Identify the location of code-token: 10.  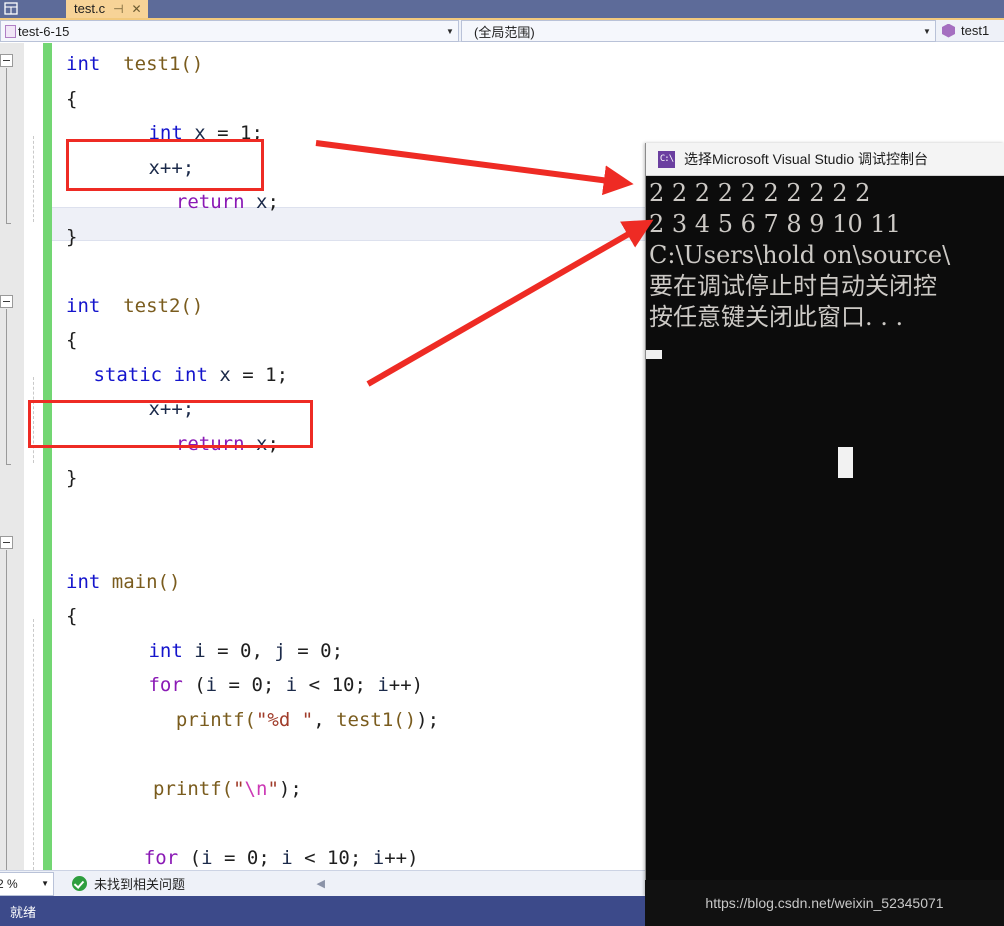
(338, 857).